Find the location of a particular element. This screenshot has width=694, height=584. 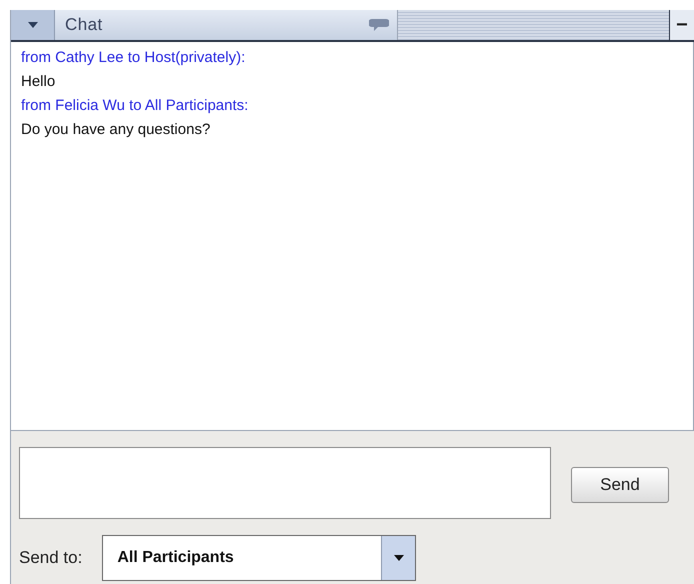

send-button: Send is located at coordinates (620, 485).